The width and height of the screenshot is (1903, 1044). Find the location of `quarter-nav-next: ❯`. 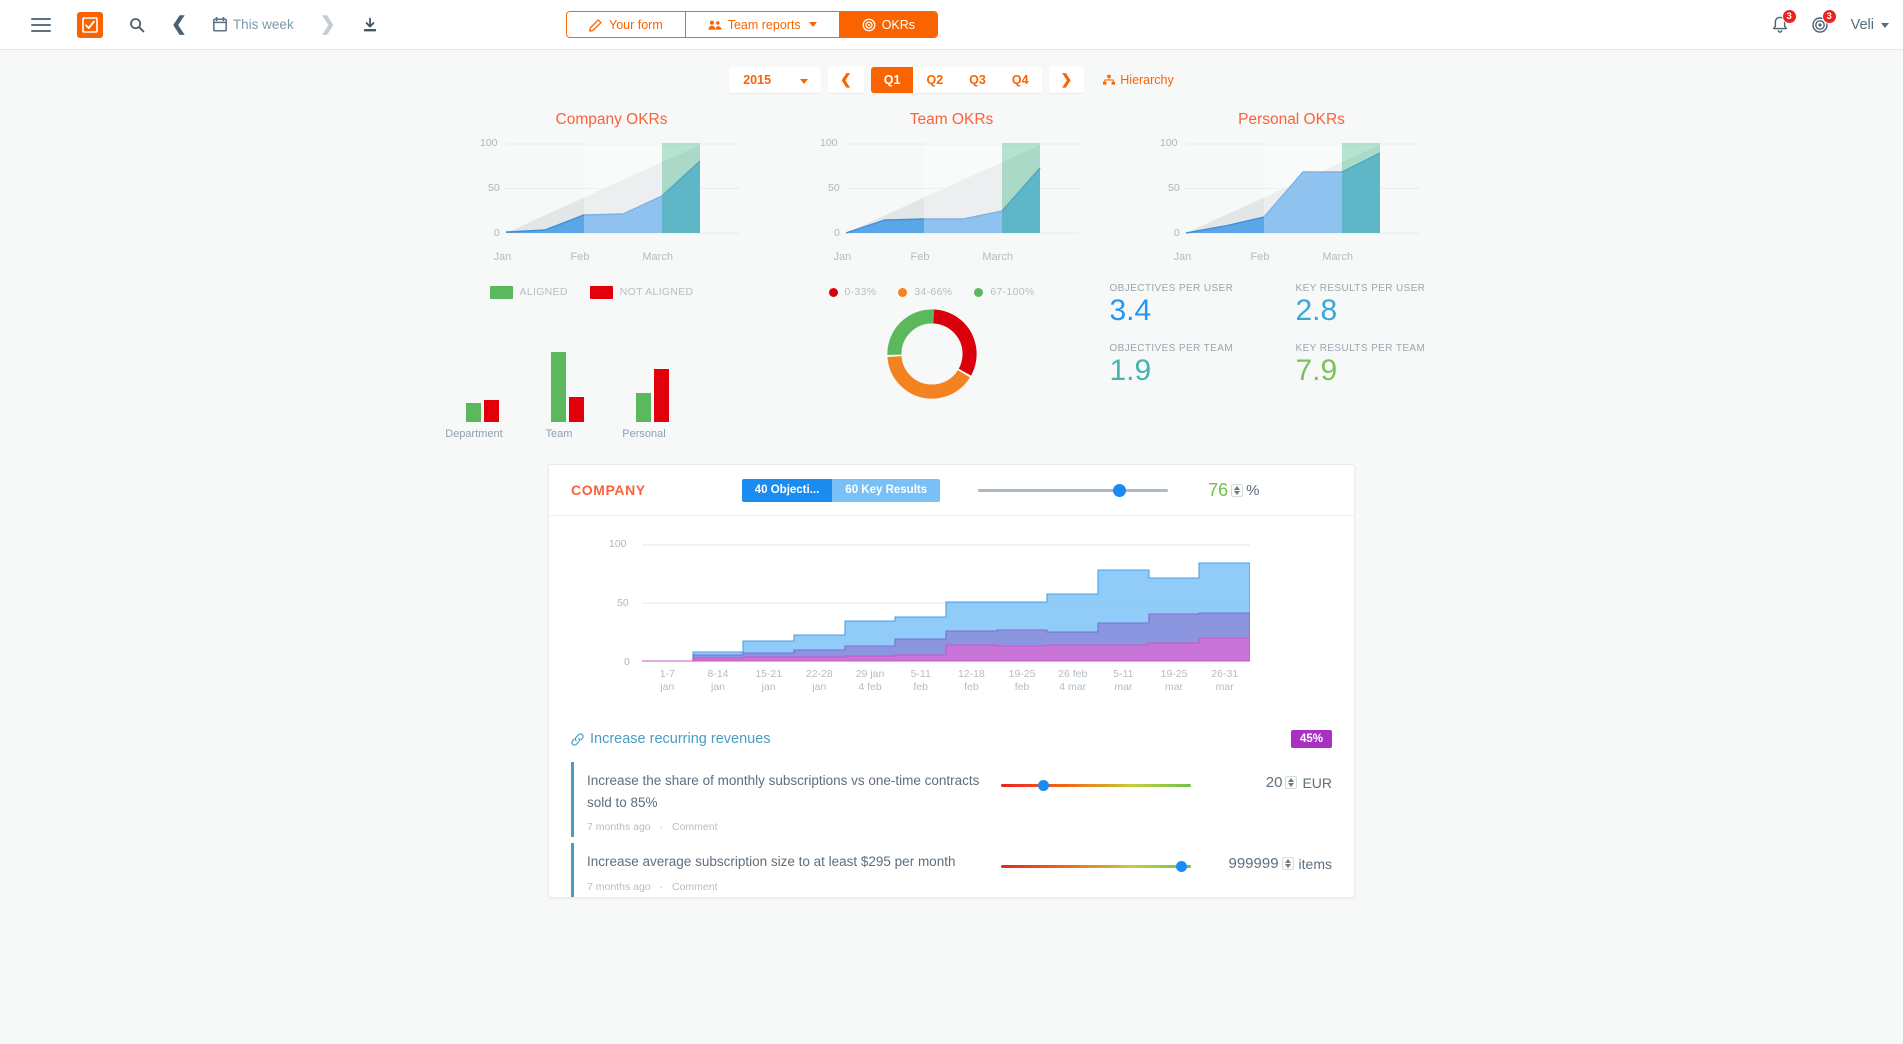

quarter-nav-next: ❯ is located at coordinates (1066, 79).